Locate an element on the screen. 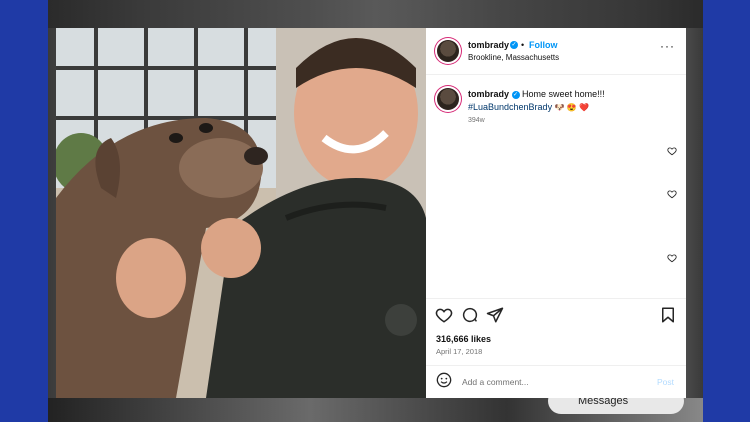  likes-count: 316,666 likes is located at coordinates (463, 339).